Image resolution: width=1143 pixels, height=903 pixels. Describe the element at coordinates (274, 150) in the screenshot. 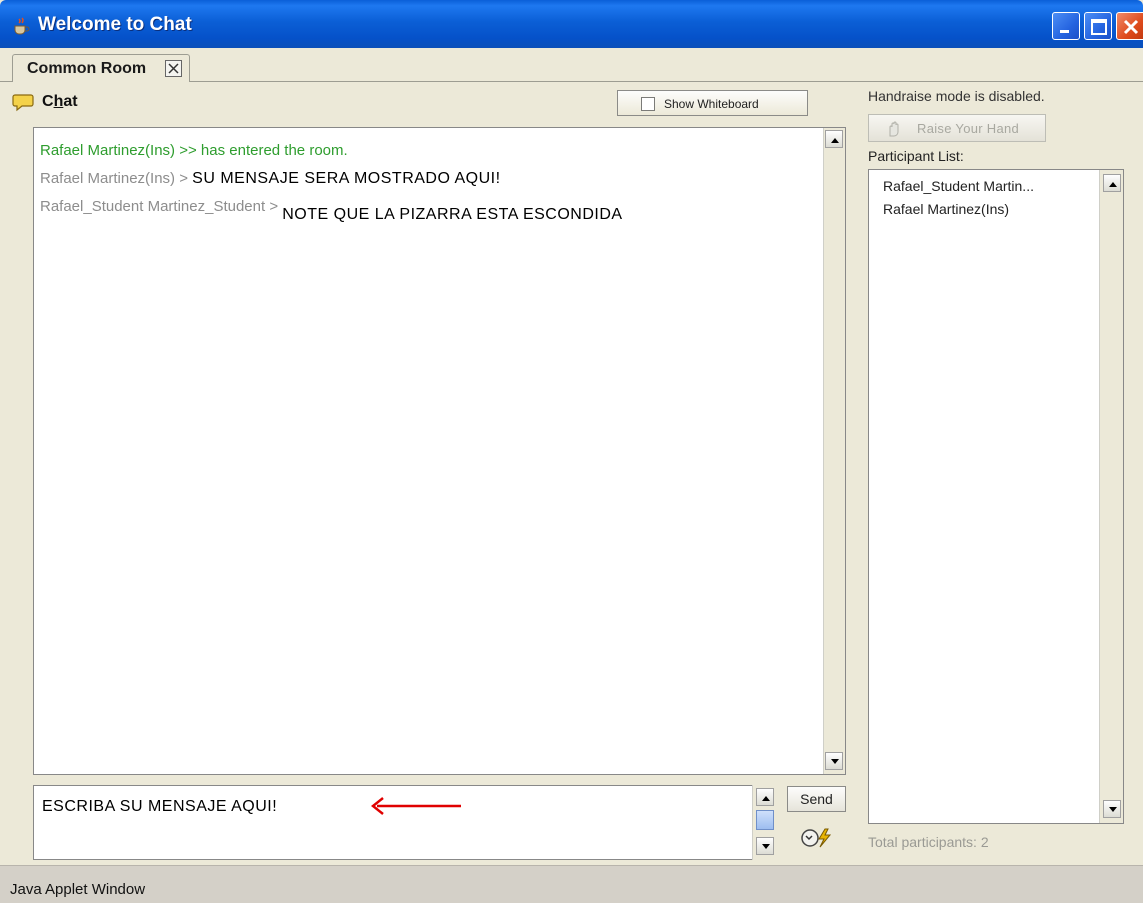

I see `message-text: has entered the room.` at that location.